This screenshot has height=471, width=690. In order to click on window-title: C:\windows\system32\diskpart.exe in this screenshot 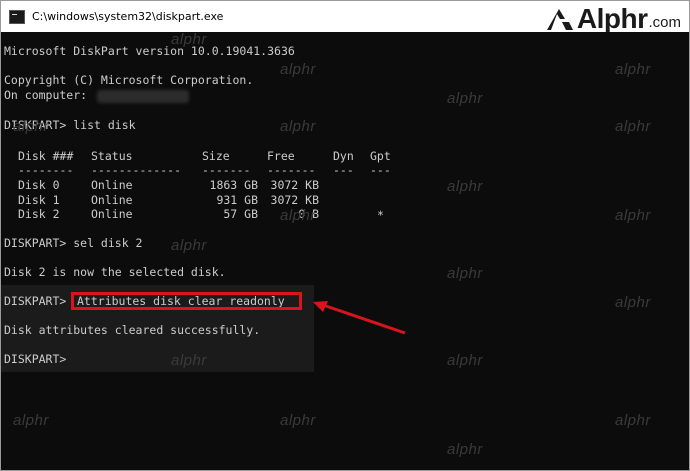, I will do `click(128, 16)`.